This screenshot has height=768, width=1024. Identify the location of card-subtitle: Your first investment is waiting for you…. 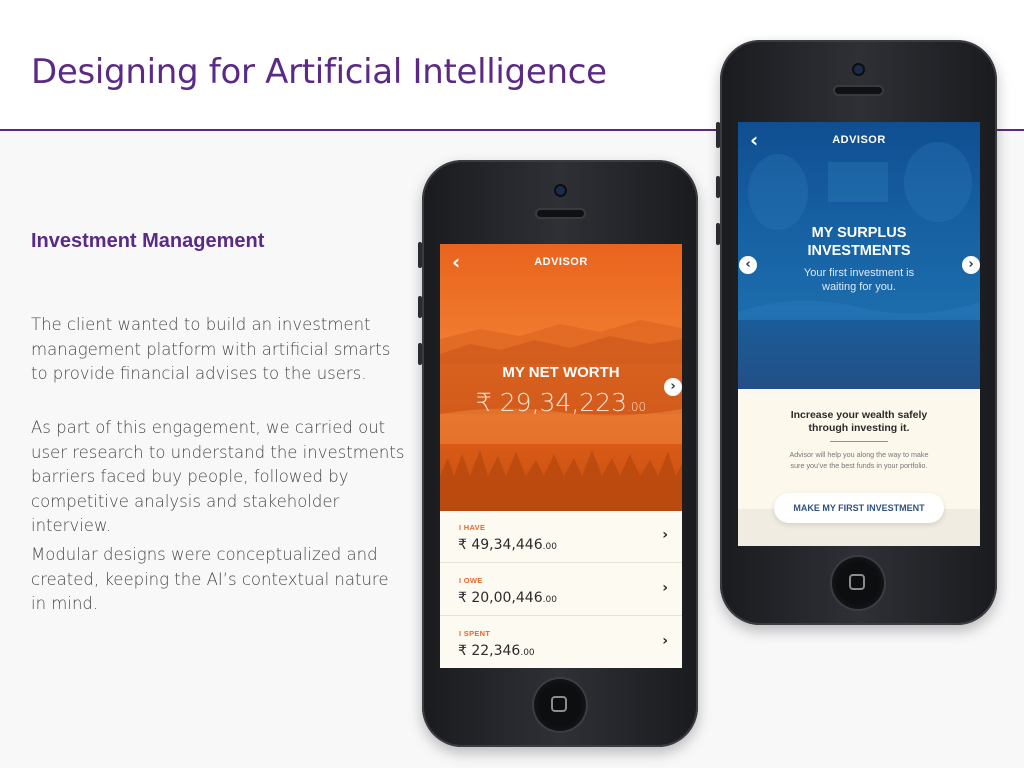
(859, 280).